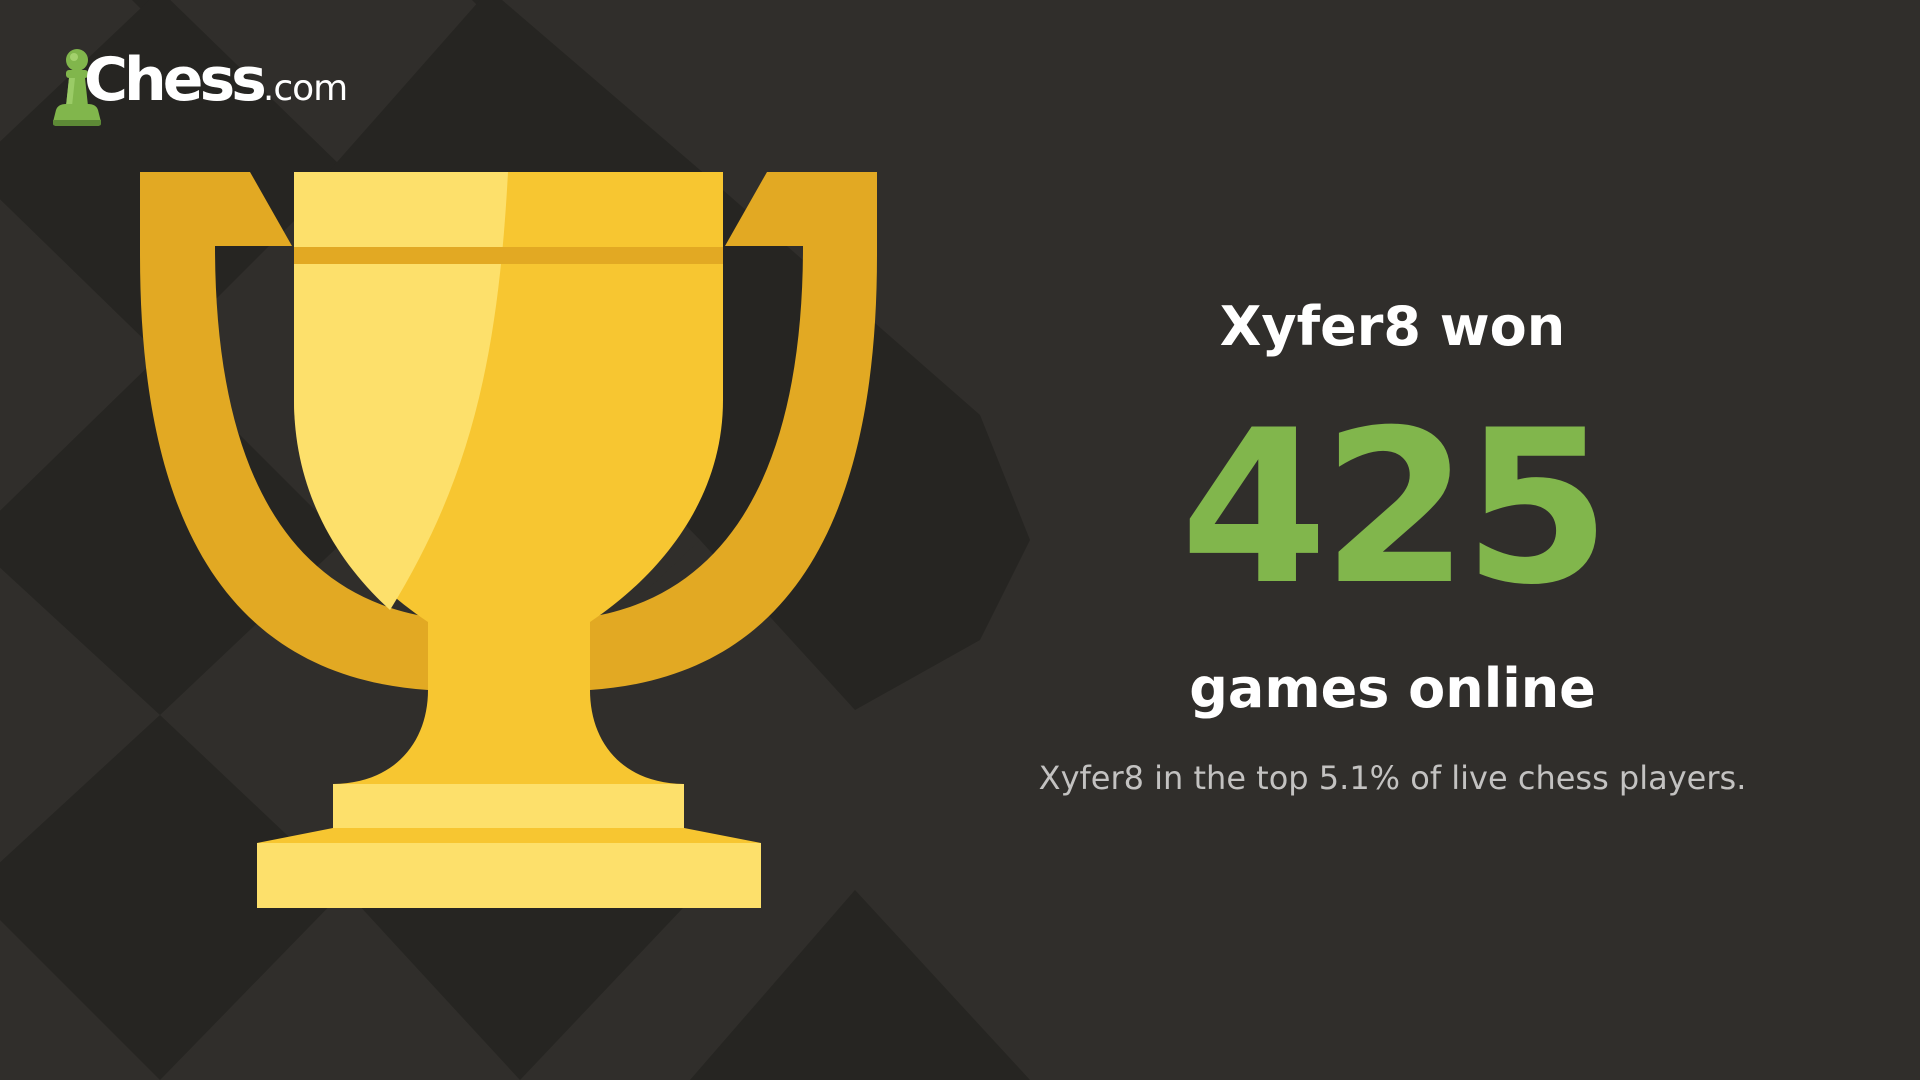  Describe the element at coordinates (1392, 326) in the screenshot. I see `headline-player-won: Xyfer8 won` at that location.